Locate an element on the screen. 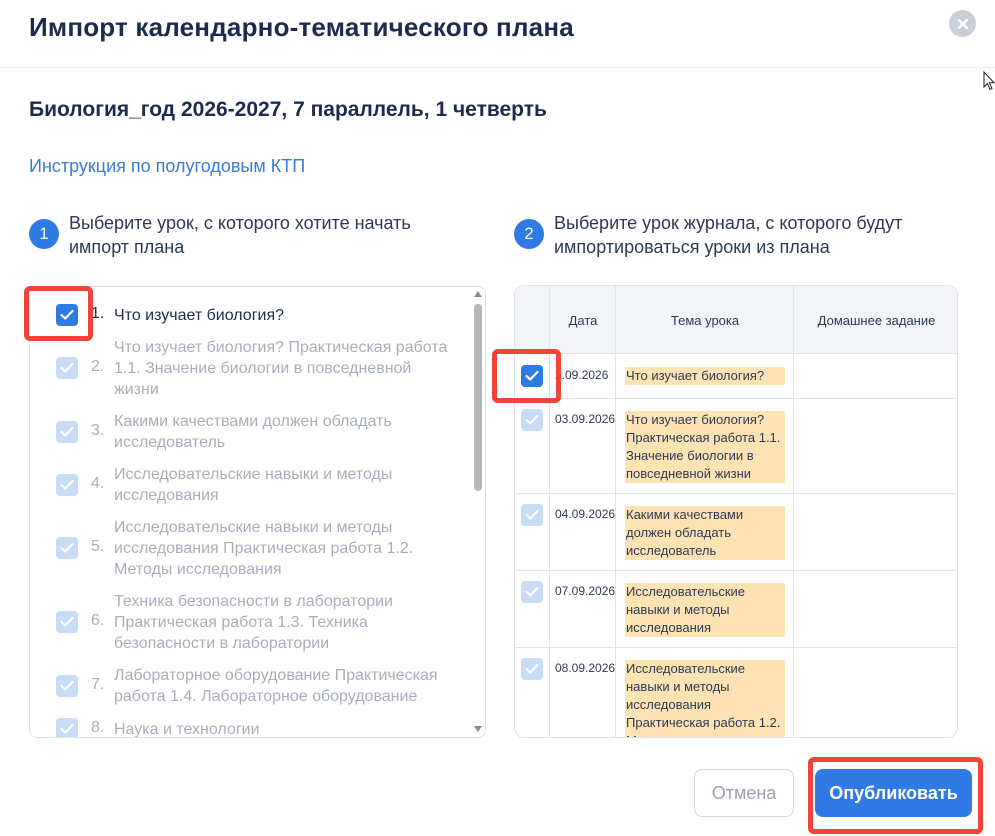 The image size is (995, 836). modal-title: Импорт календарно-тематического плана is located at coordinates (301, 27).